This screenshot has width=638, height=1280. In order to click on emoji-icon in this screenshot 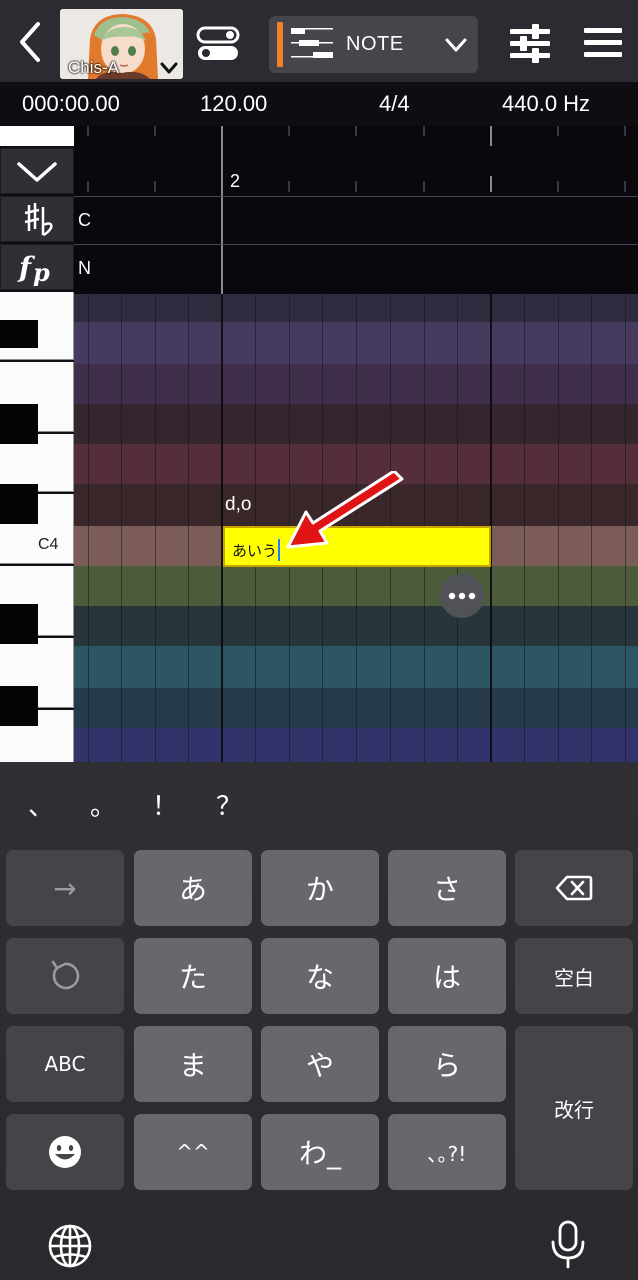, I will do `click(65, 1152)`.